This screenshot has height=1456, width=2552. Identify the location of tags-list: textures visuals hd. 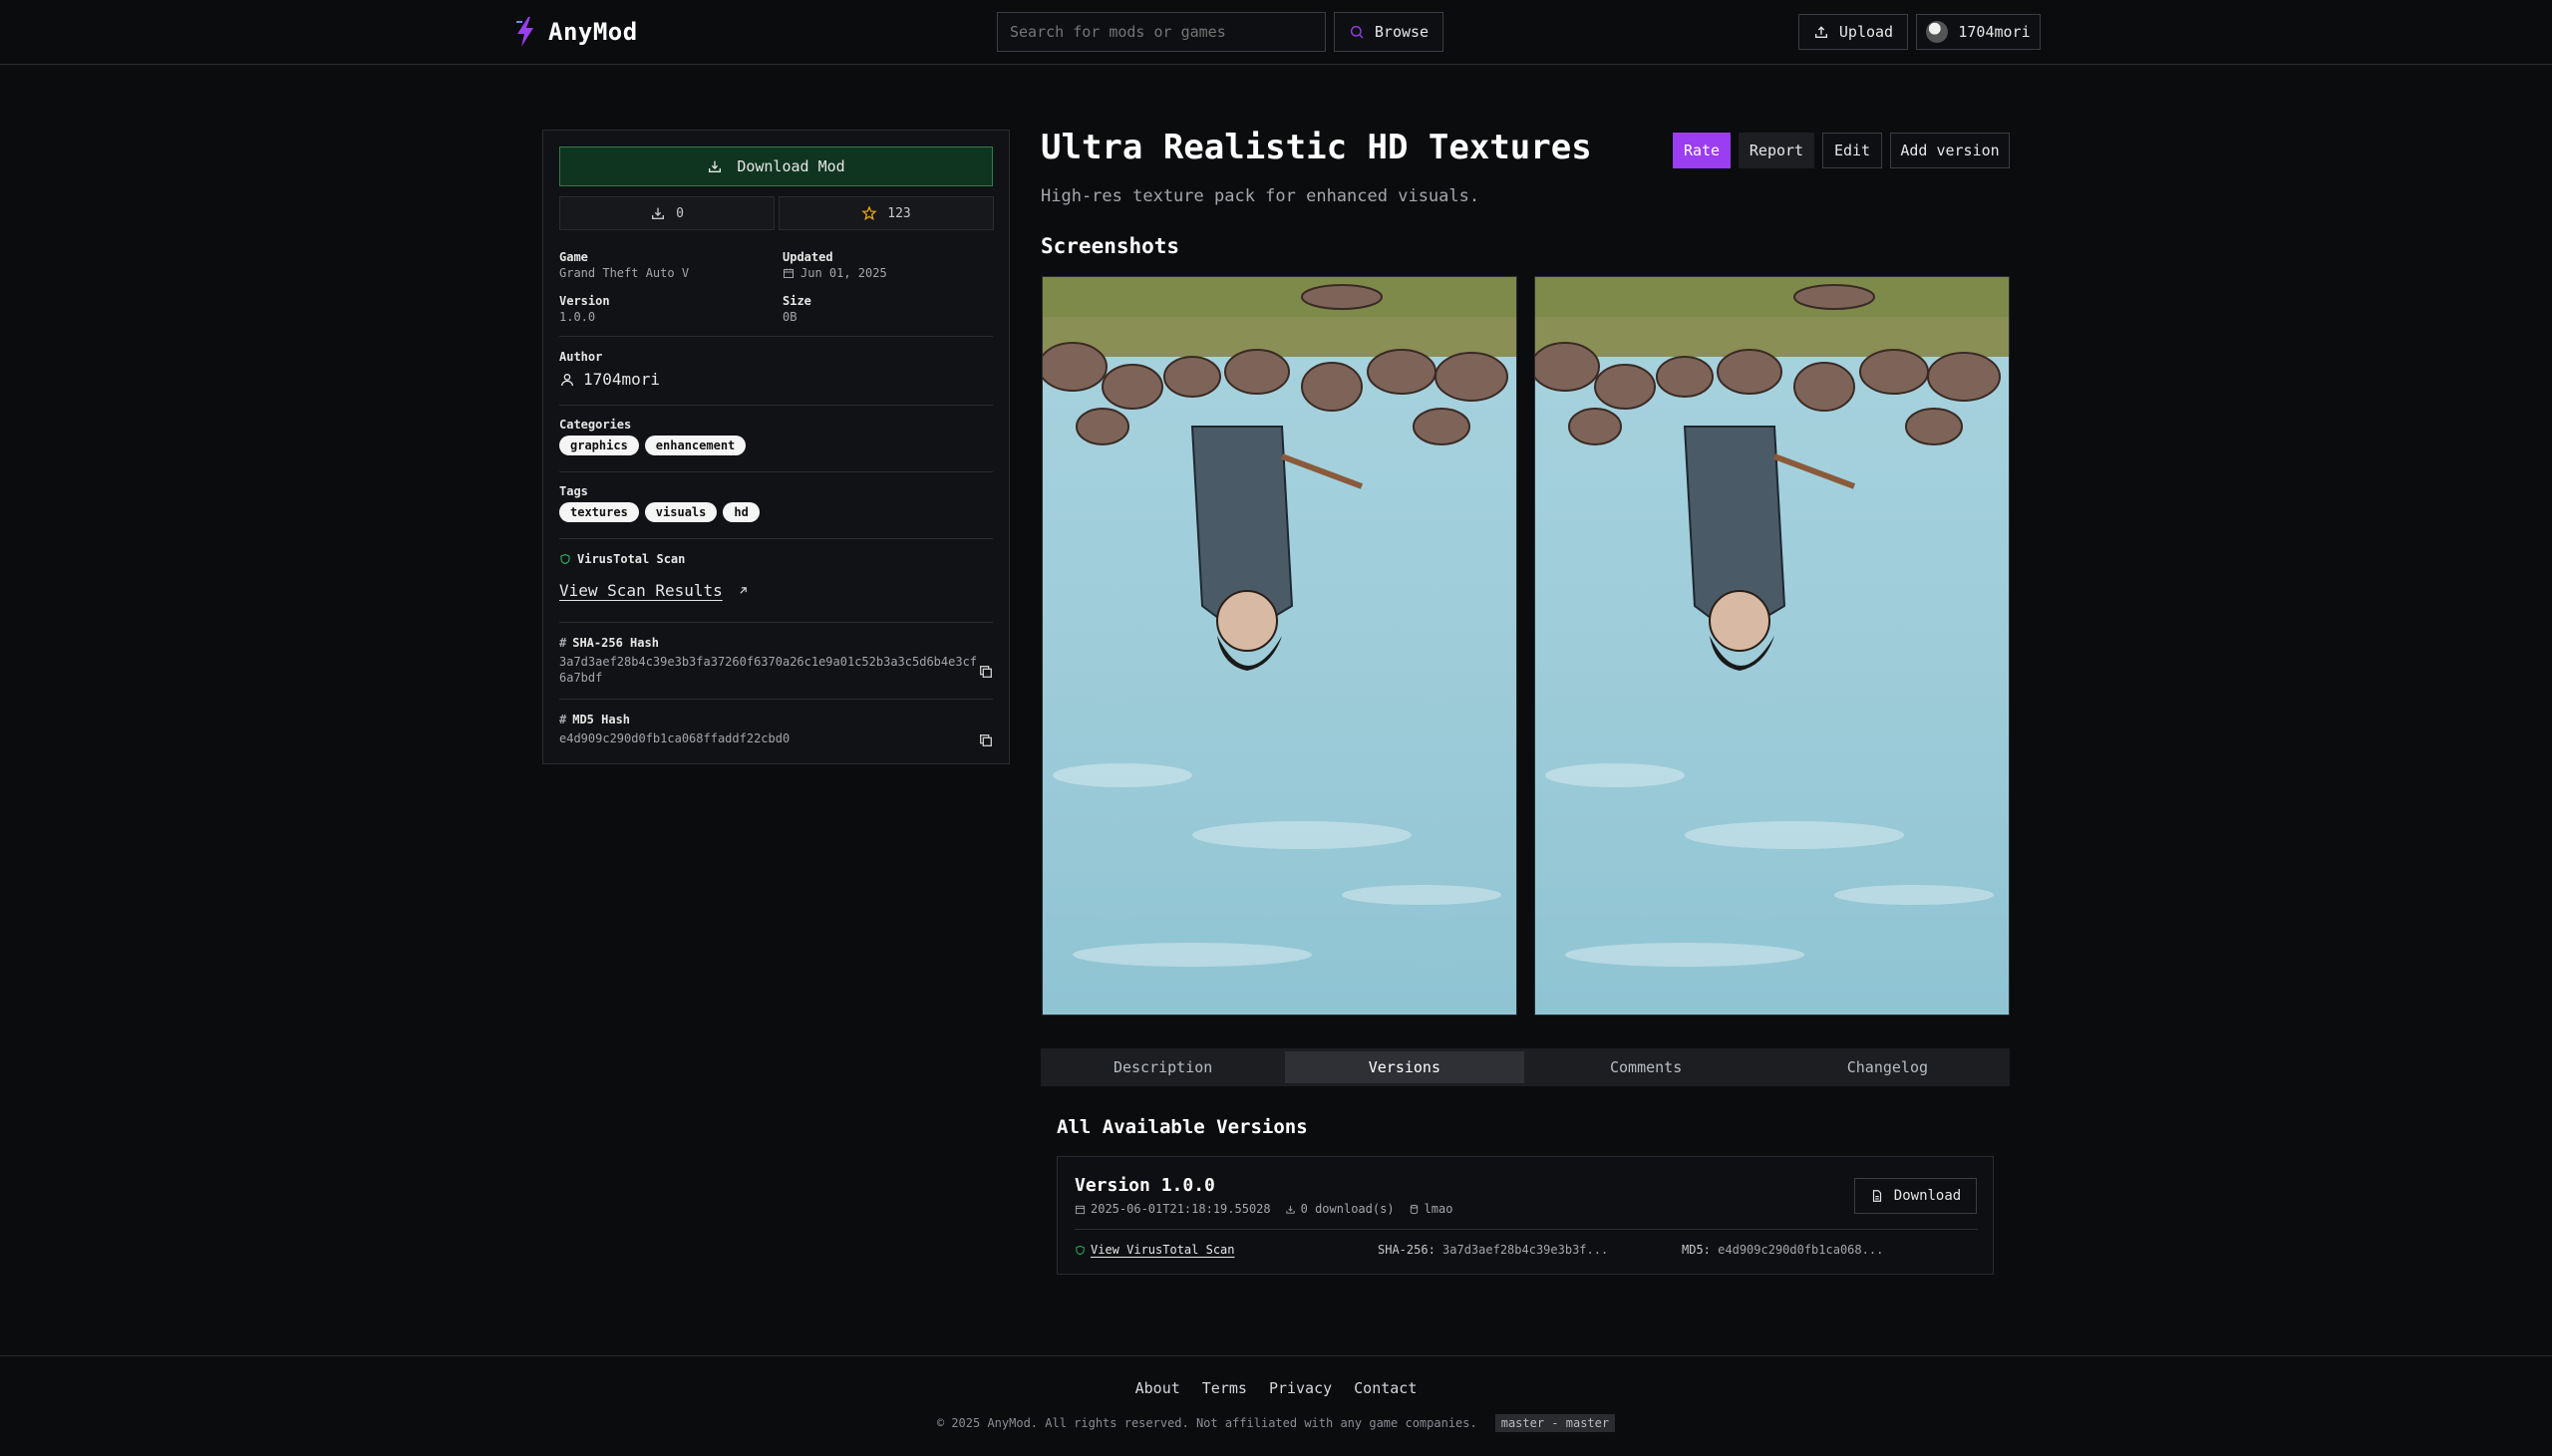
(659, 512).